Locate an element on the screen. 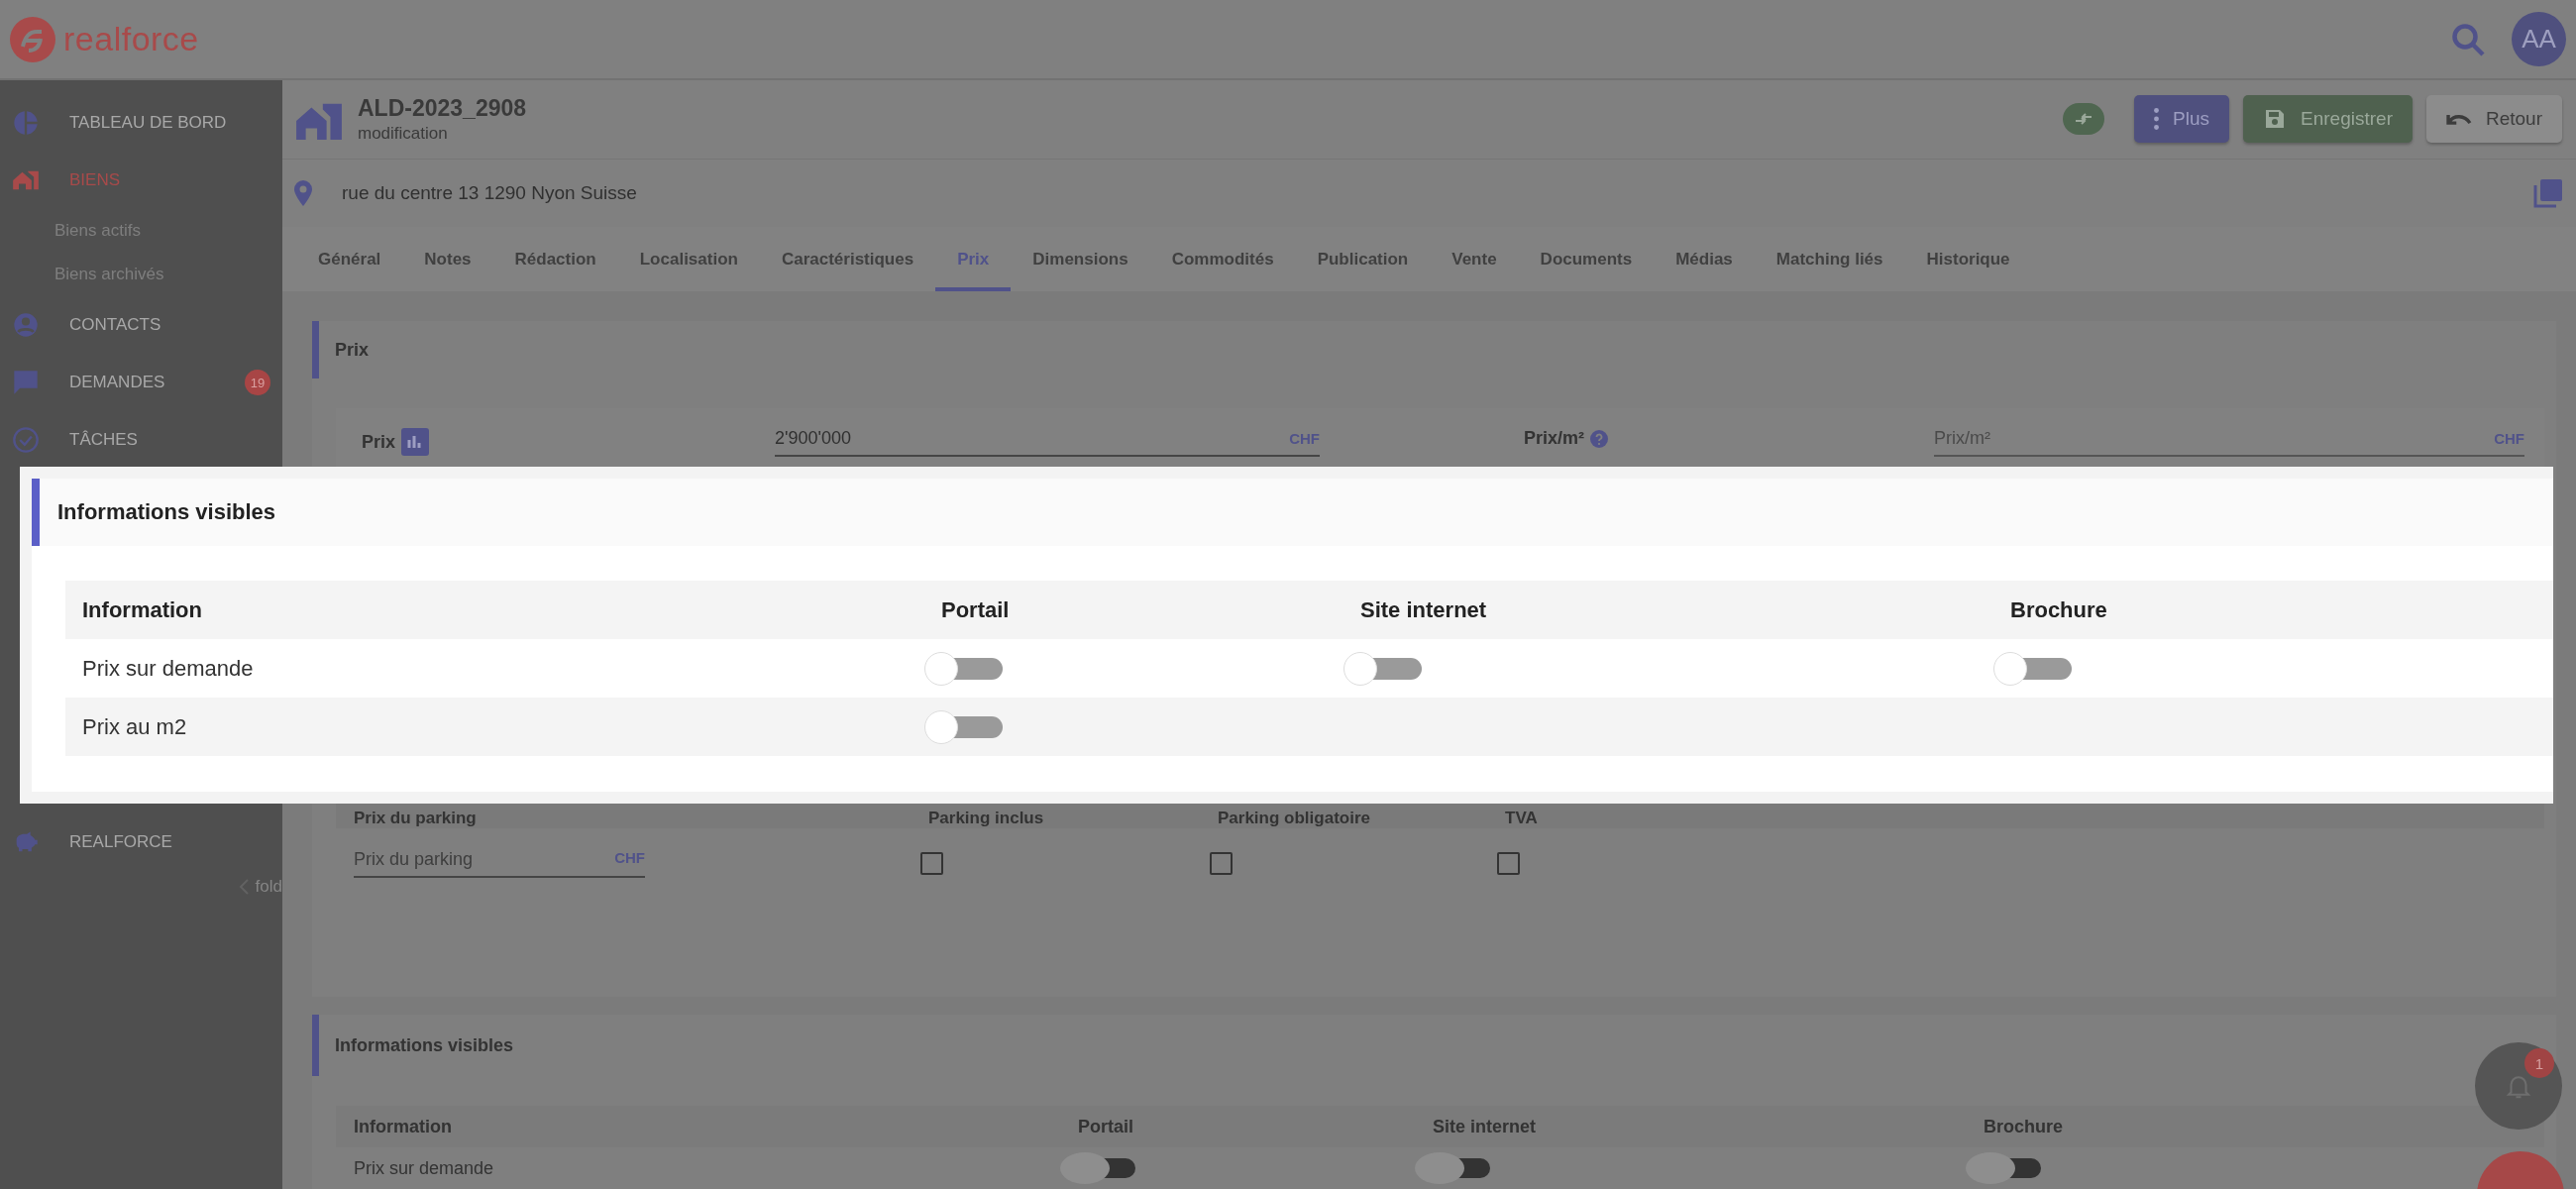 The width and height of the screenshot is (2576, 1189). tab: Publication is located at coordinates (1363, 259).